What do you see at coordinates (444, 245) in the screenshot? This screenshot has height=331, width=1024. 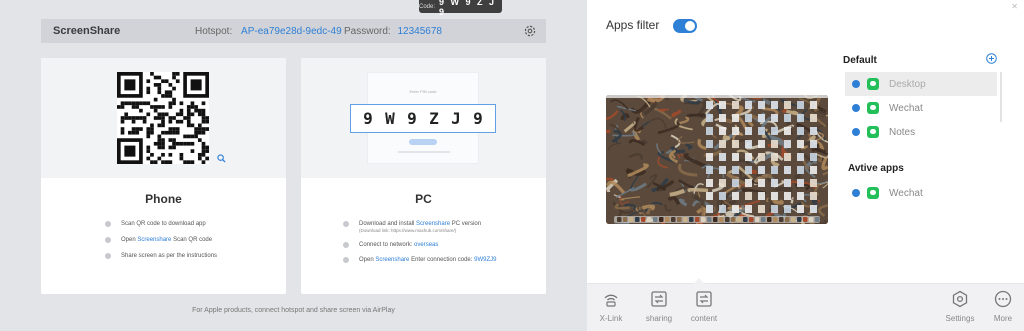 I see `pc-step: Connect to network: overseas` at bounding box center [444, 245].